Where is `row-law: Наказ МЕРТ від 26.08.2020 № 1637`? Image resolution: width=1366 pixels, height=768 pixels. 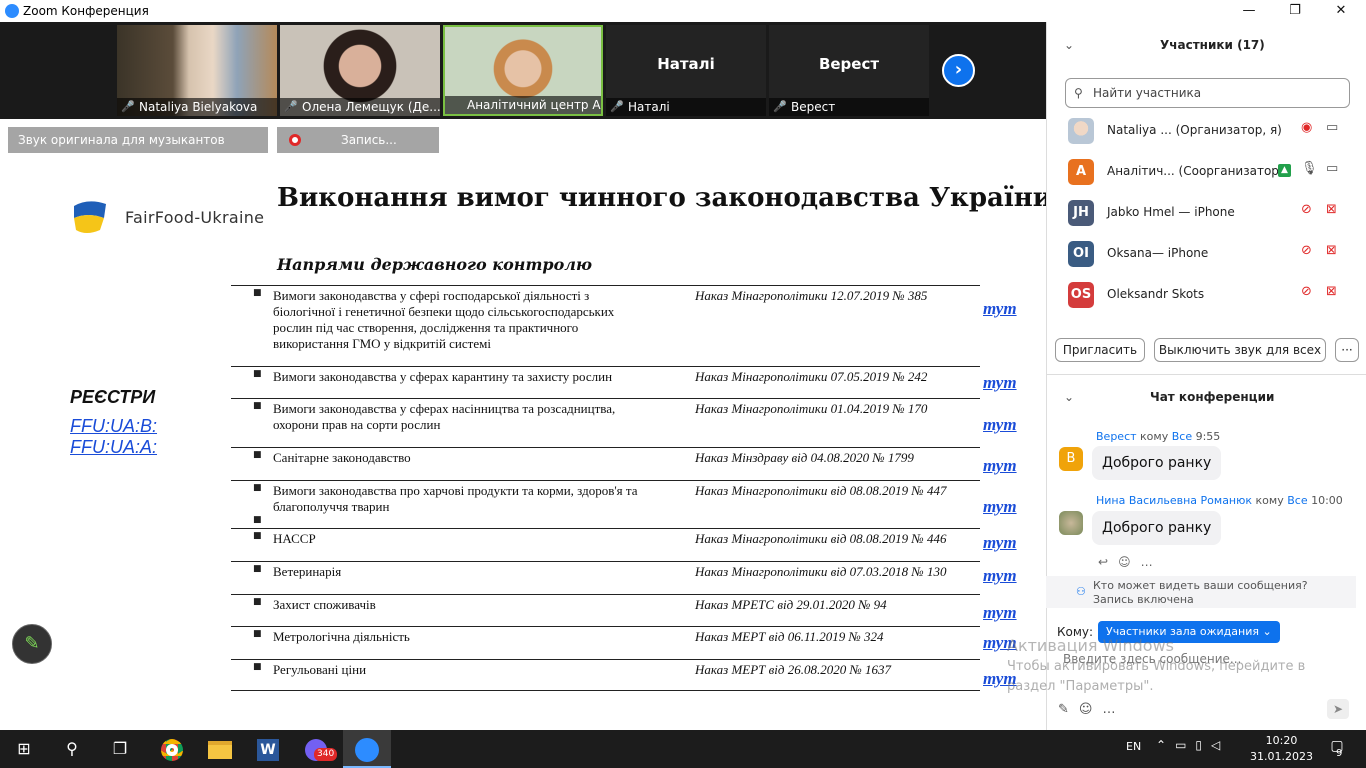 row-law: Наказ МЕРТ від 26.08.2020 № 1637 is located at coordinates (793, 669).